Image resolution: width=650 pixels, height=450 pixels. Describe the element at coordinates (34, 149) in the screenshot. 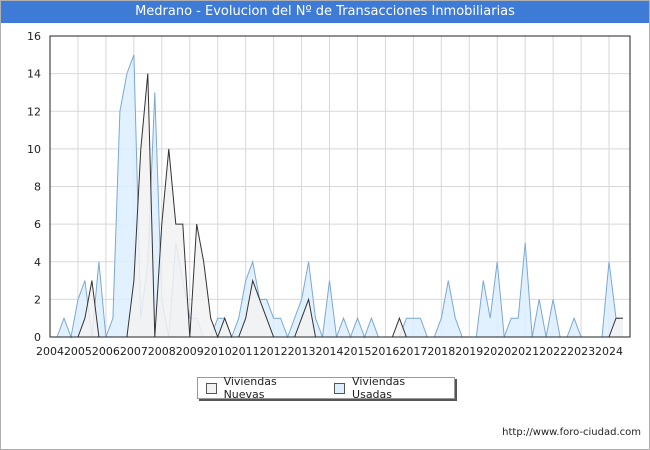

I see `y-tick-label: 10` at that location.